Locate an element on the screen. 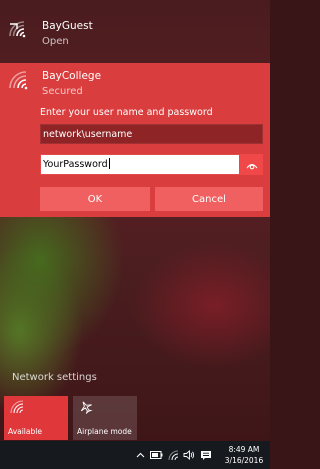 The image size is (320, 469). clock-time: 8:49 AM is located at coordinates (244, 449).